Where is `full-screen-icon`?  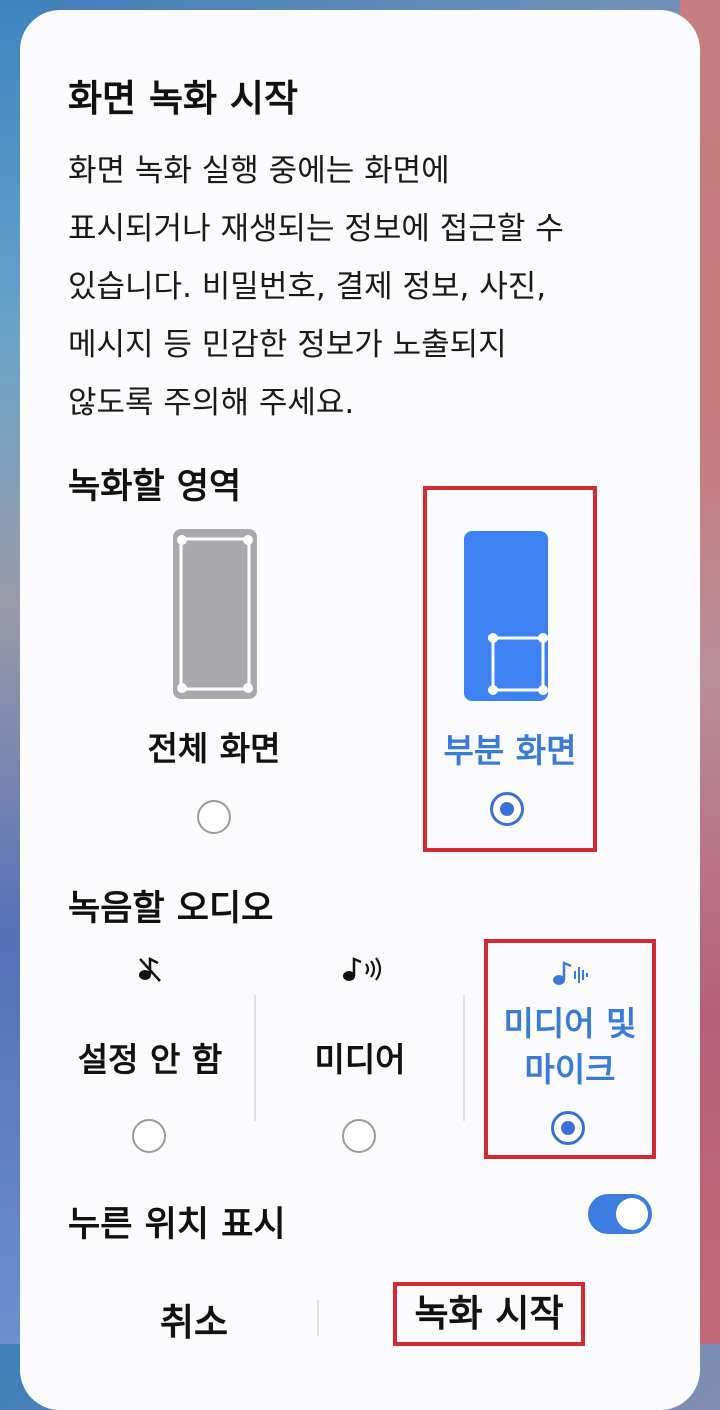
full-screen-icon is located at coordinates (215, 616).